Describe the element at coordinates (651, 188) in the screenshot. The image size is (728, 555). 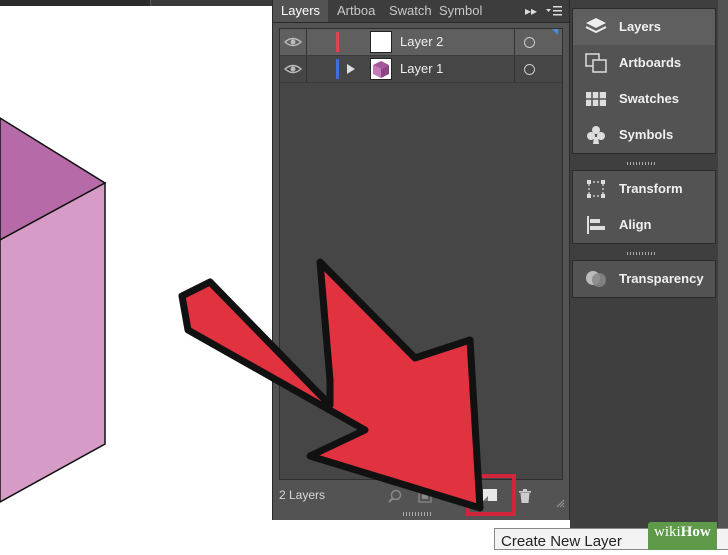
I see `dock-label: Transform` at that location.